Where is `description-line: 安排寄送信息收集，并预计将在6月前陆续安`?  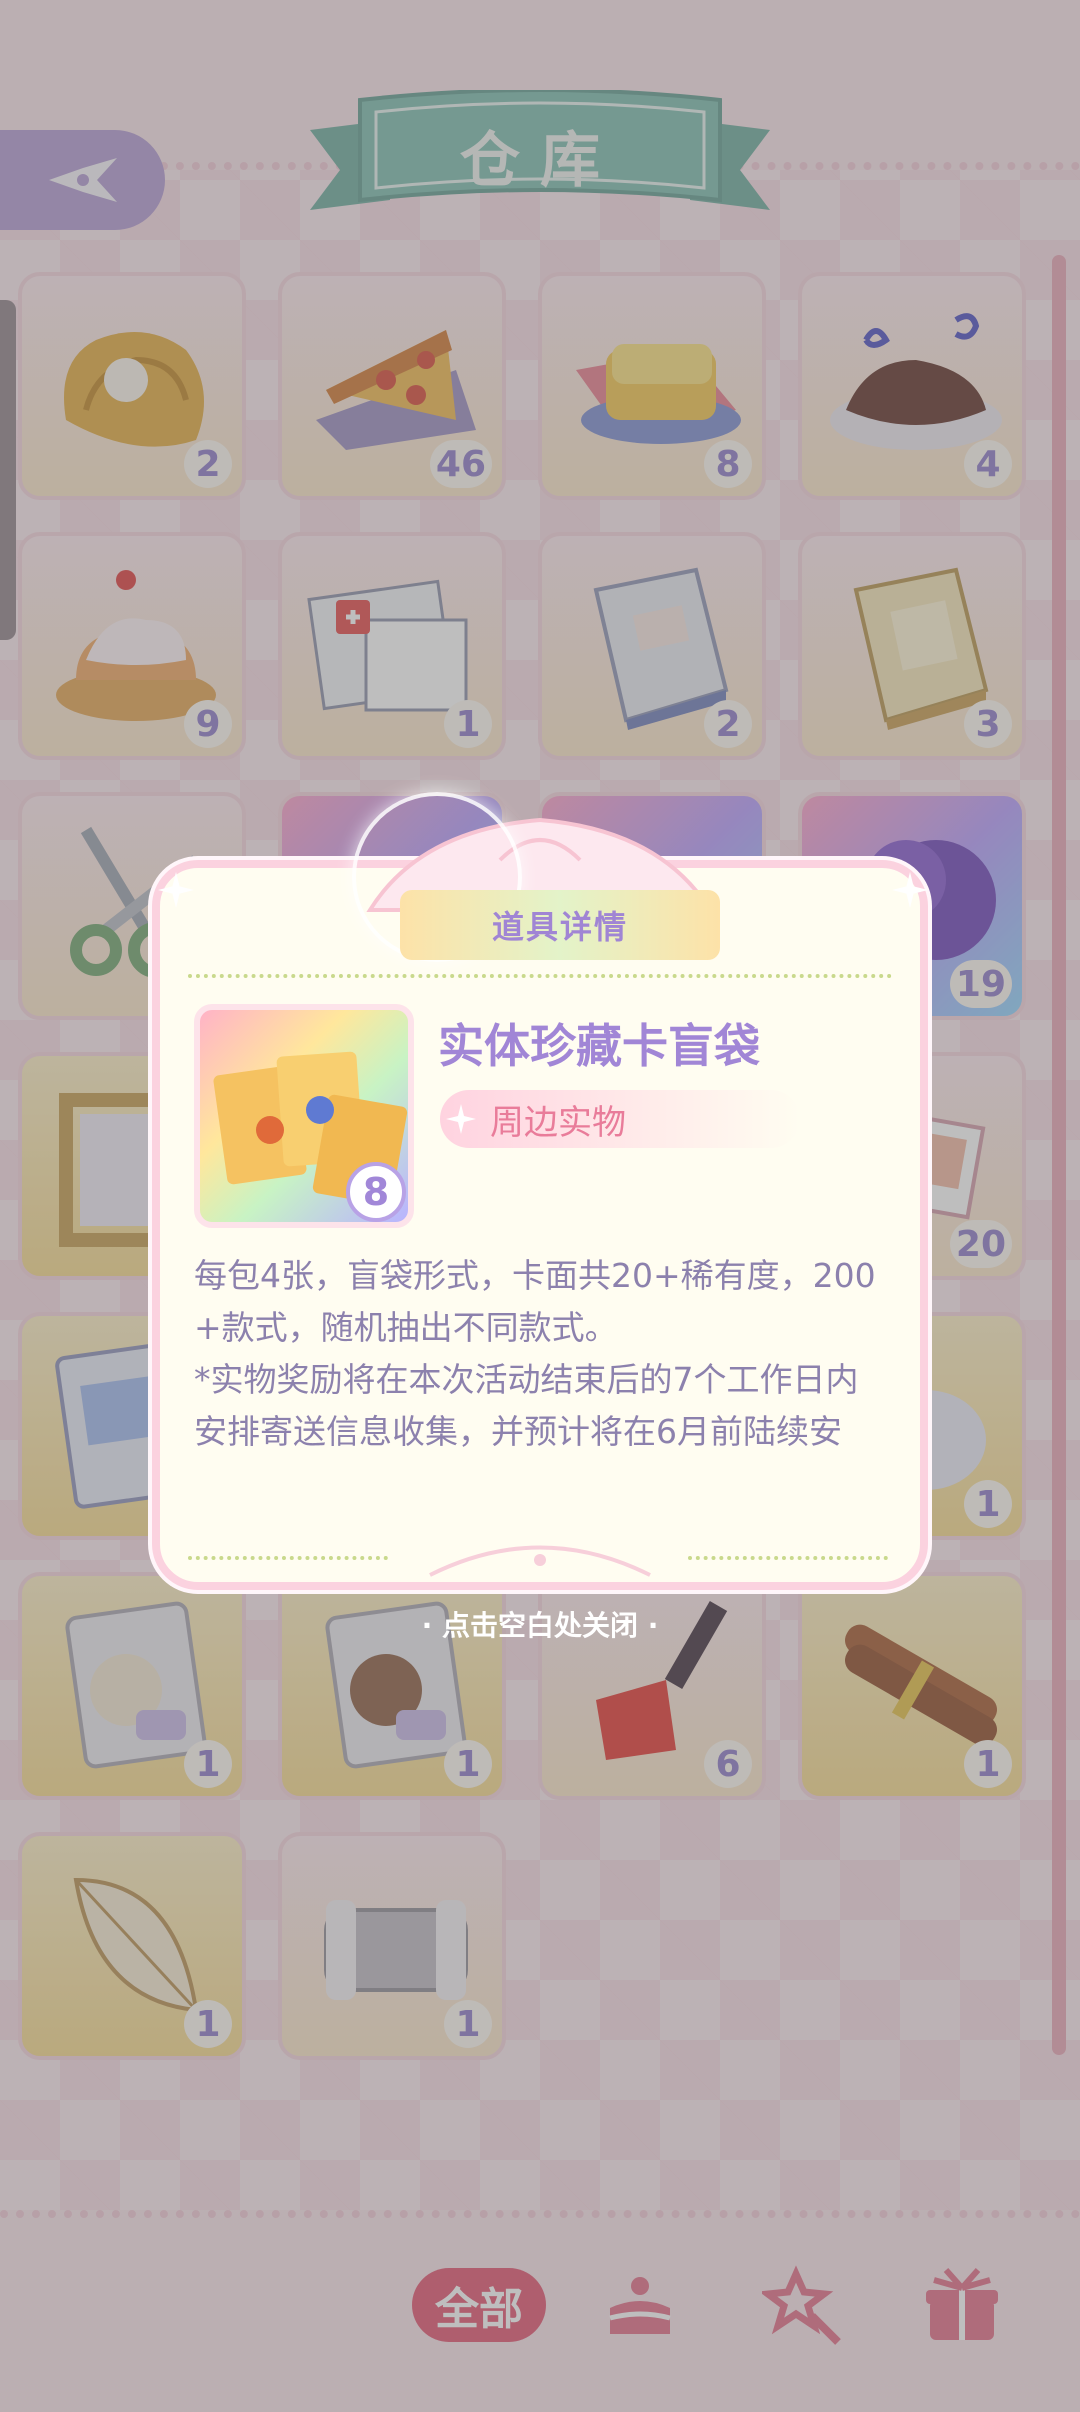
description-line: 安排寄送信息收集，并预计将在6月前陆续安 is located at coordinates (518, 1431).